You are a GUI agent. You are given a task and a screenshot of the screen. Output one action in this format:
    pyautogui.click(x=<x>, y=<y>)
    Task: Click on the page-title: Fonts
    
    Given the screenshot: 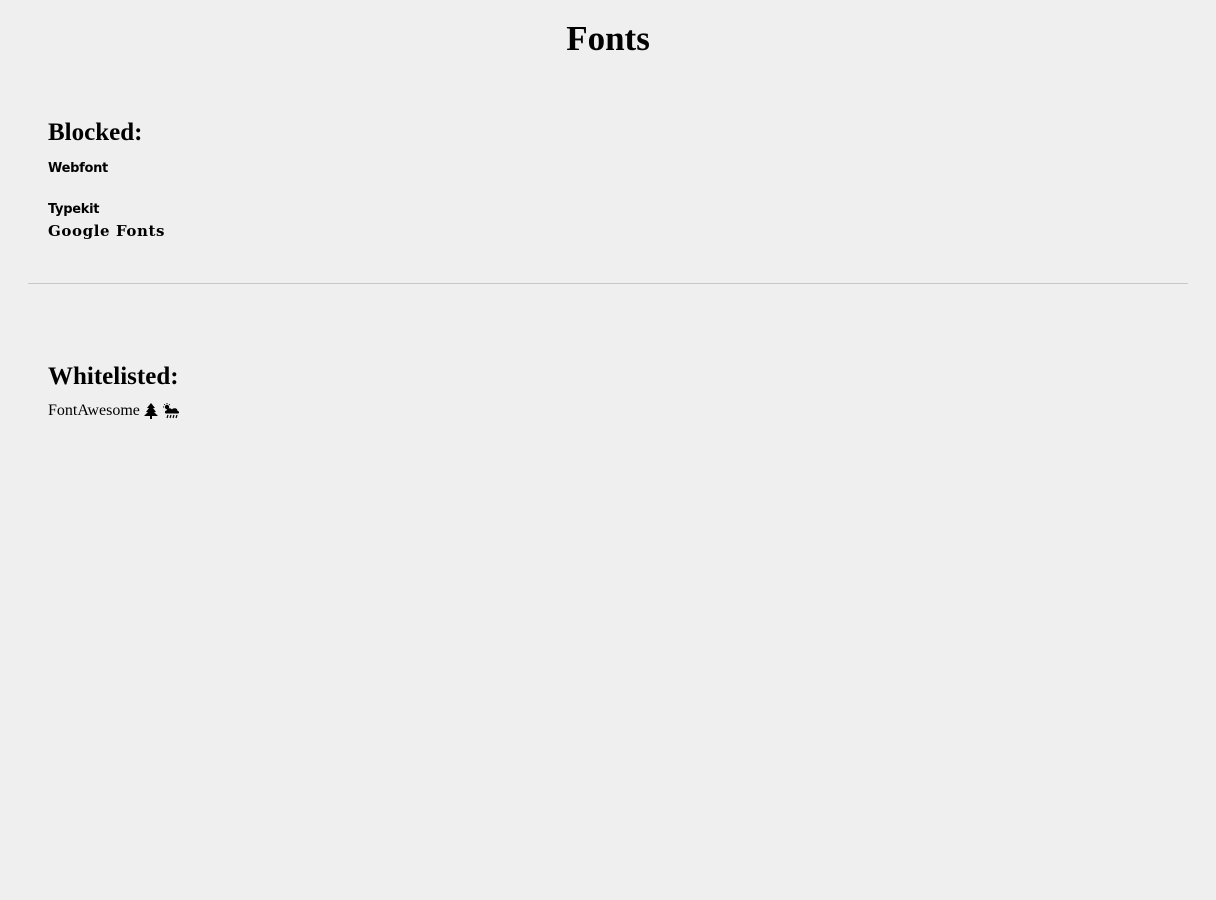 What is the action you would take?
    pyautogui.click(x=608, y=38)
    